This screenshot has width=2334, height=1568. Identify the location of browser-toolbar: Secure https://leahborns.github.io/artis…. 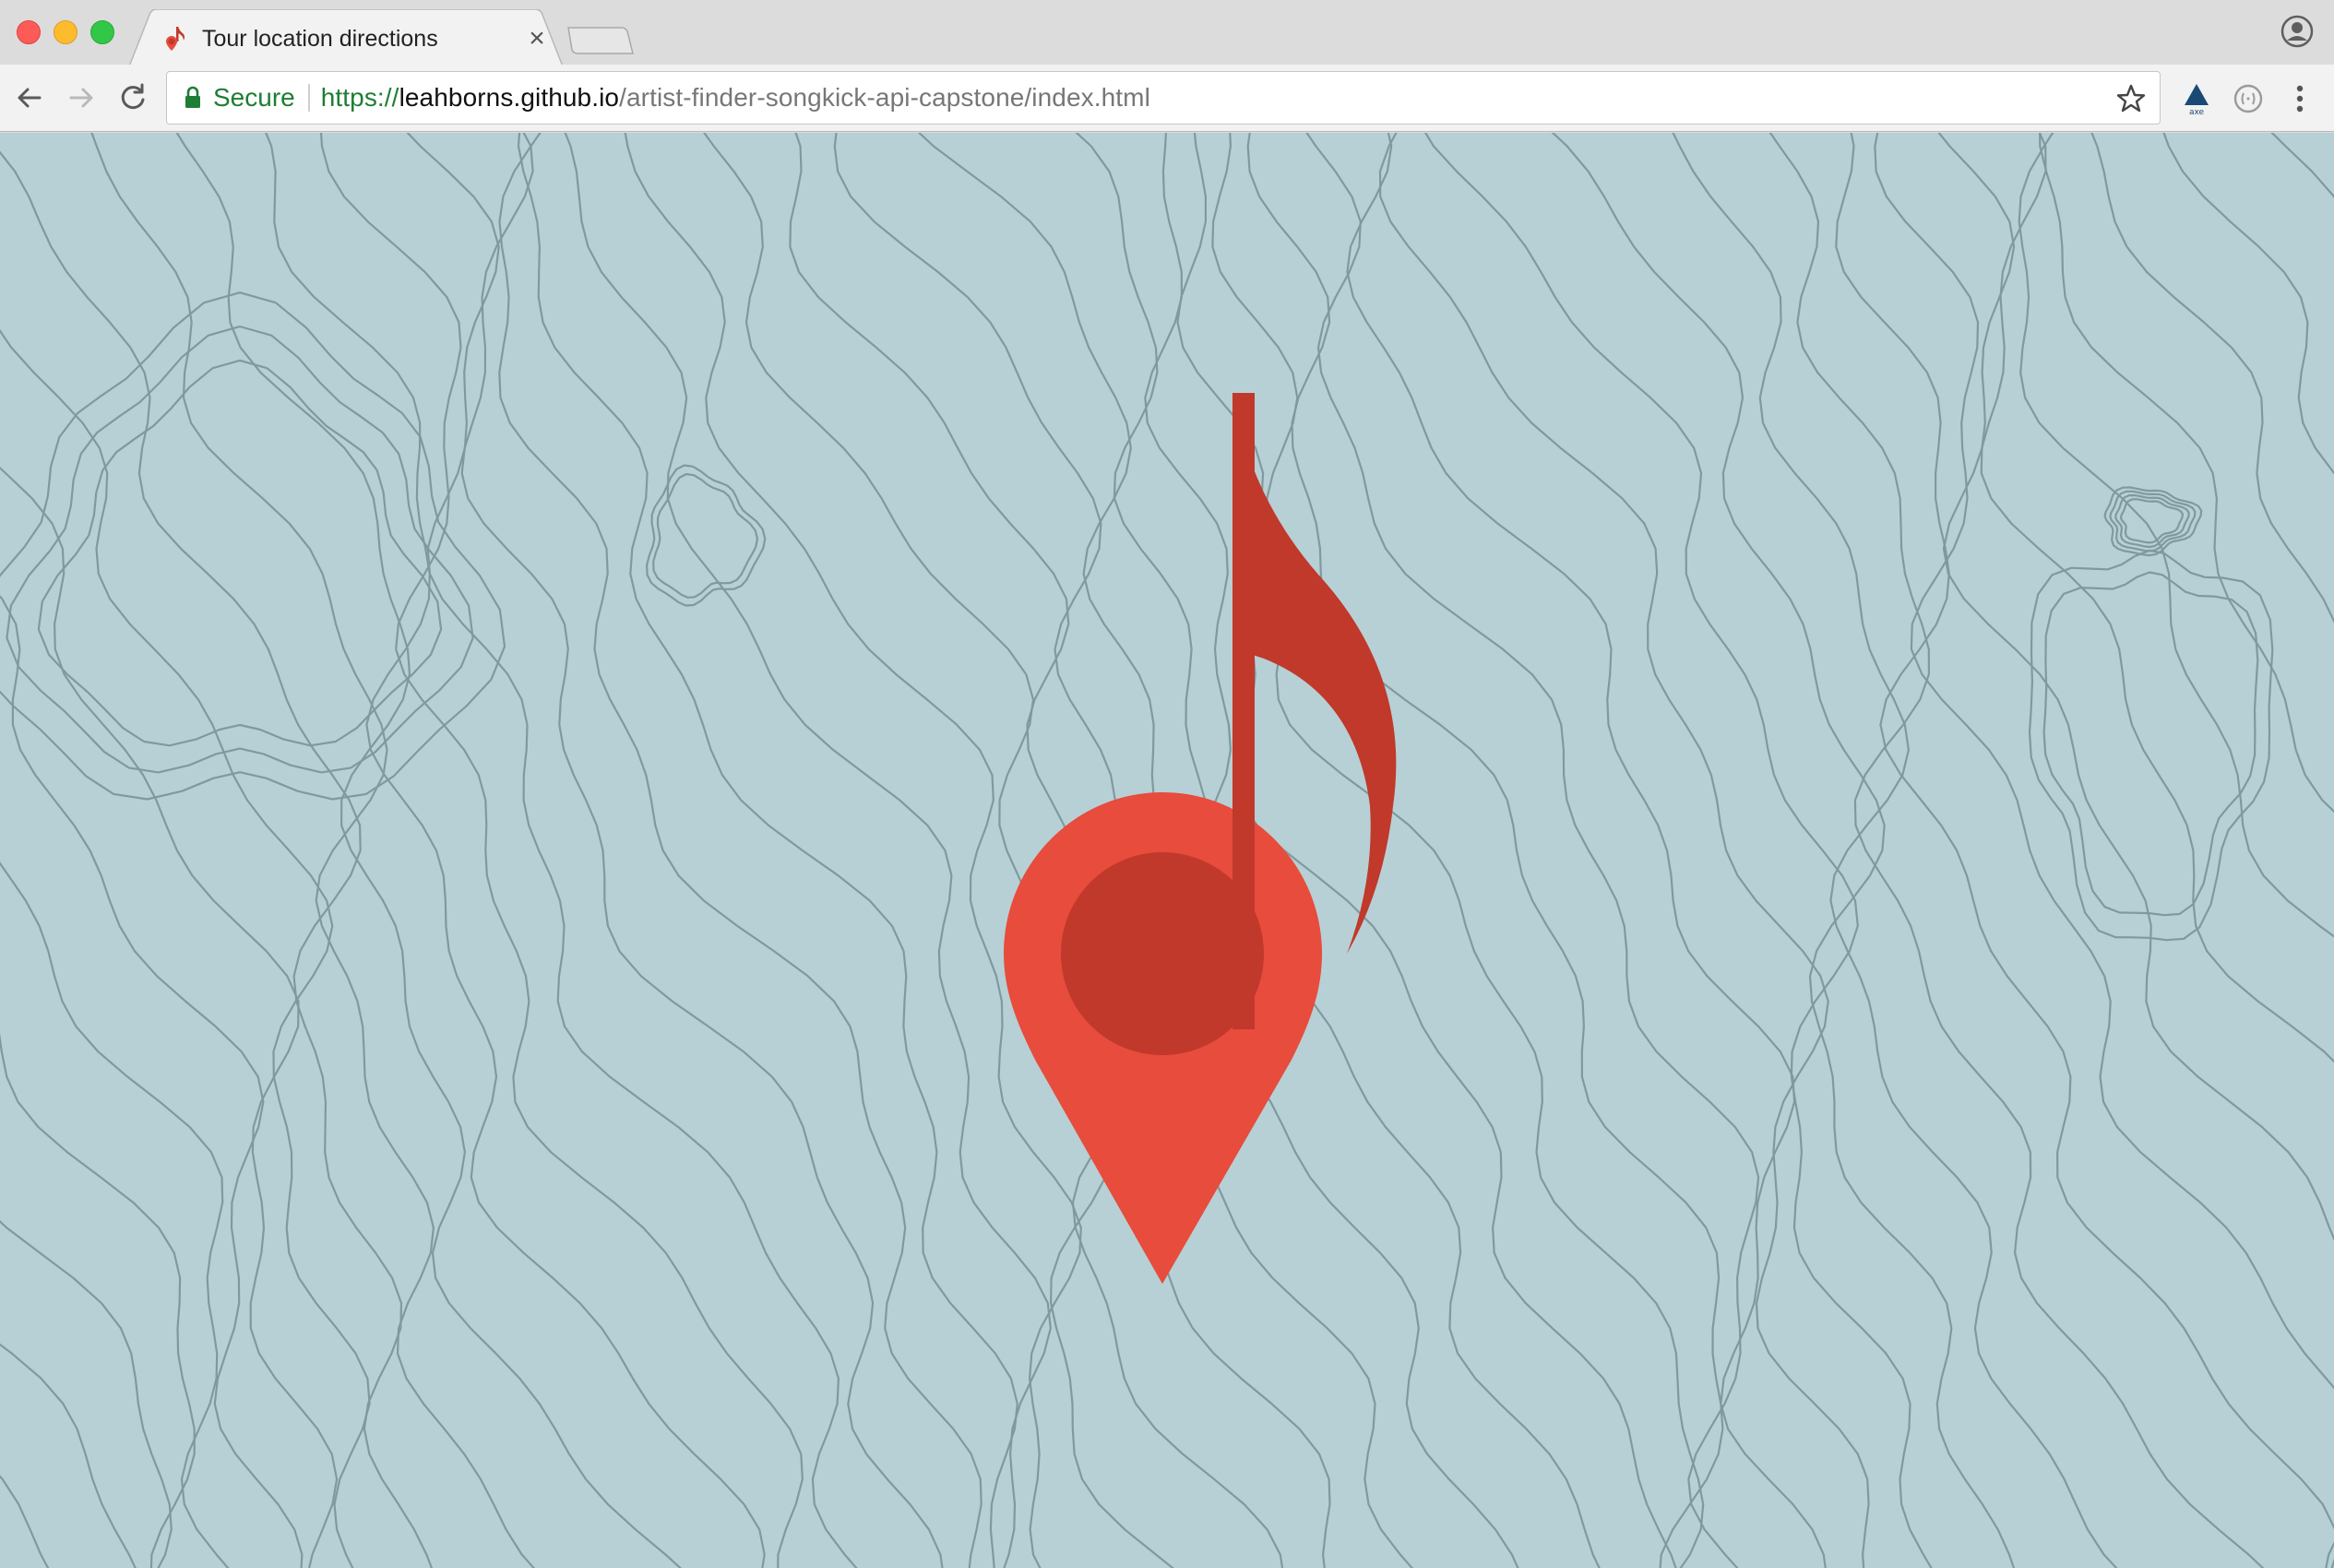
(1167, 98).